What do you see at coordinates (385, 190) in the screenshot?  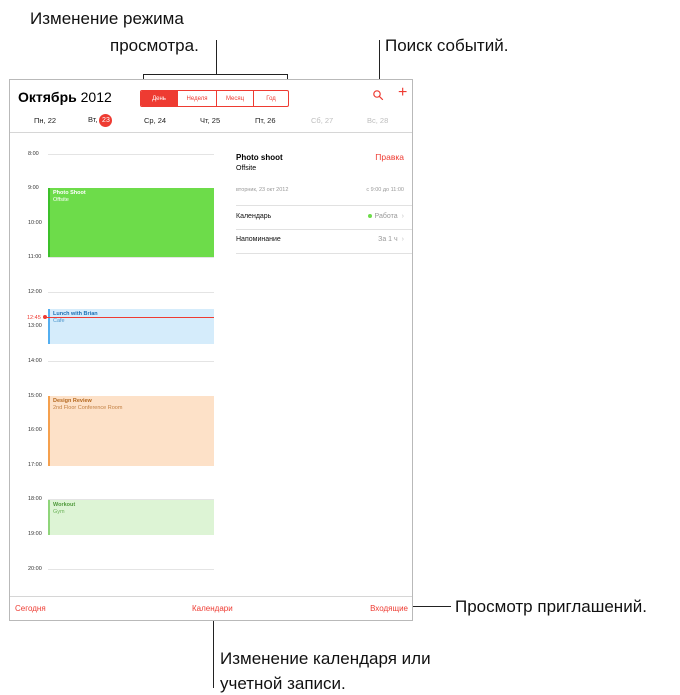 I see `detail-time: с 9:00 до 11:00` at bounding box center [385, 190].